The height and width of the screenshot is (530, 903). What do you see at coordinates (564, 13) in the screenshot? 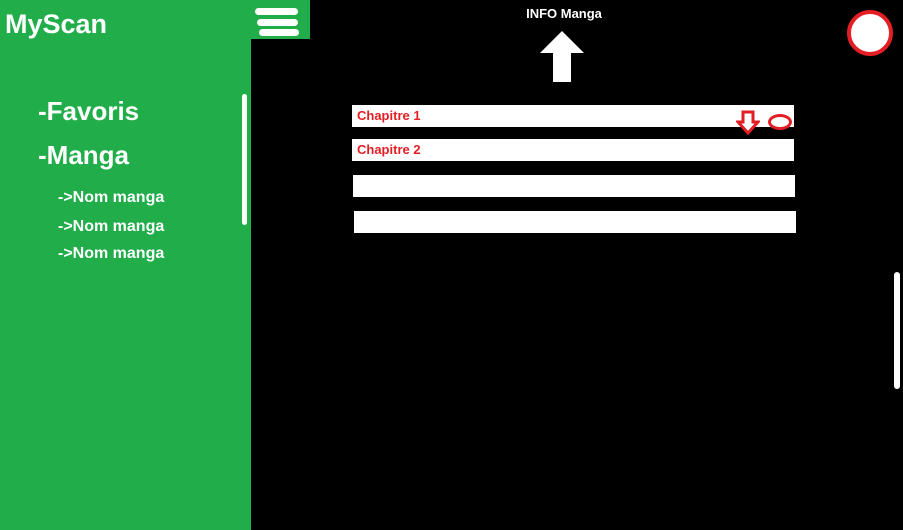
I see `page-title: INFO Manga` at bounding box center [564, 13].